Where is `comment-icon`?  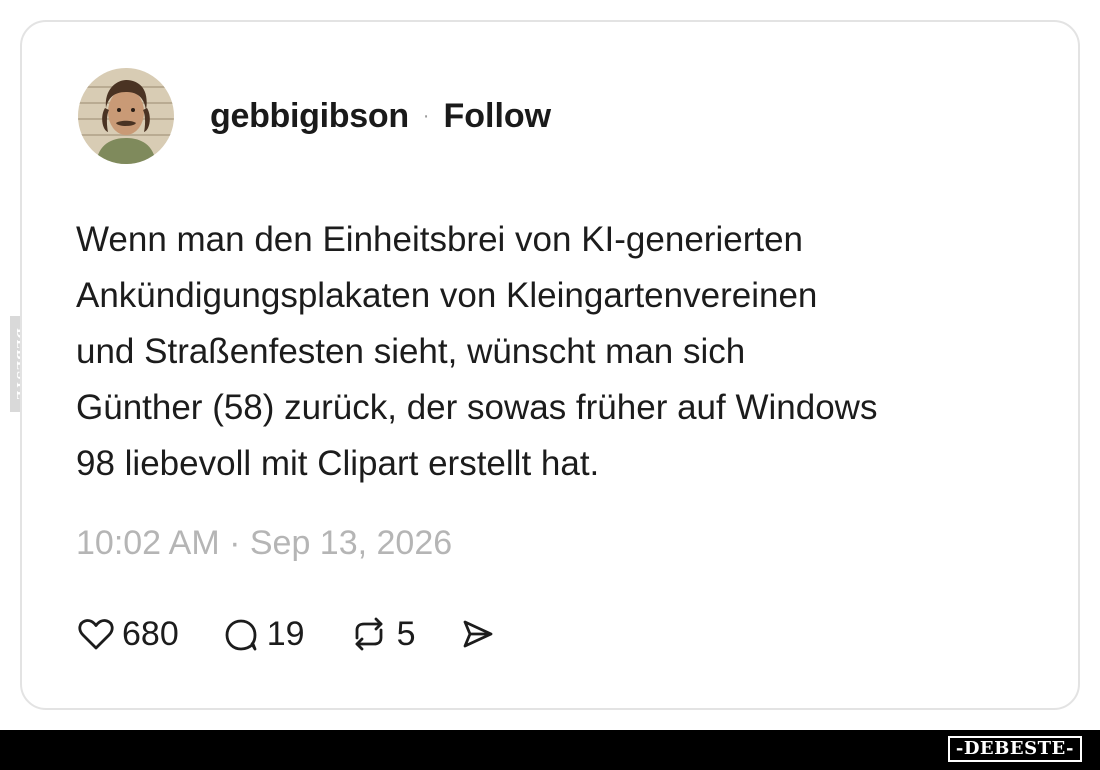
comment-icon is located at coordinates (241, 634).